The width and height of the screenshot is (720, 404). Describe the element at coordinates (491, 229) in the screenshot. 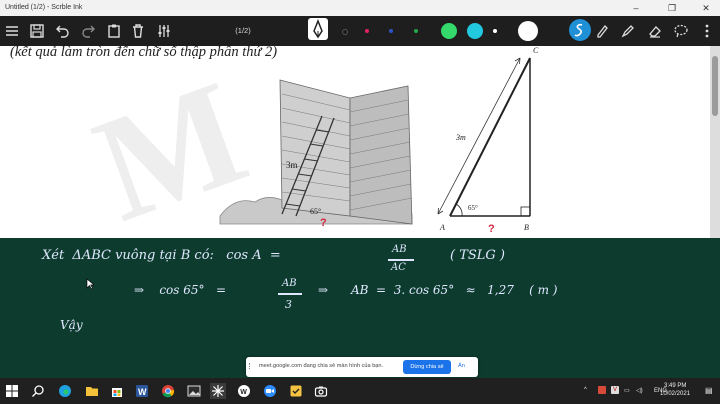

I see `triangle-question-mark: ?` at that location.